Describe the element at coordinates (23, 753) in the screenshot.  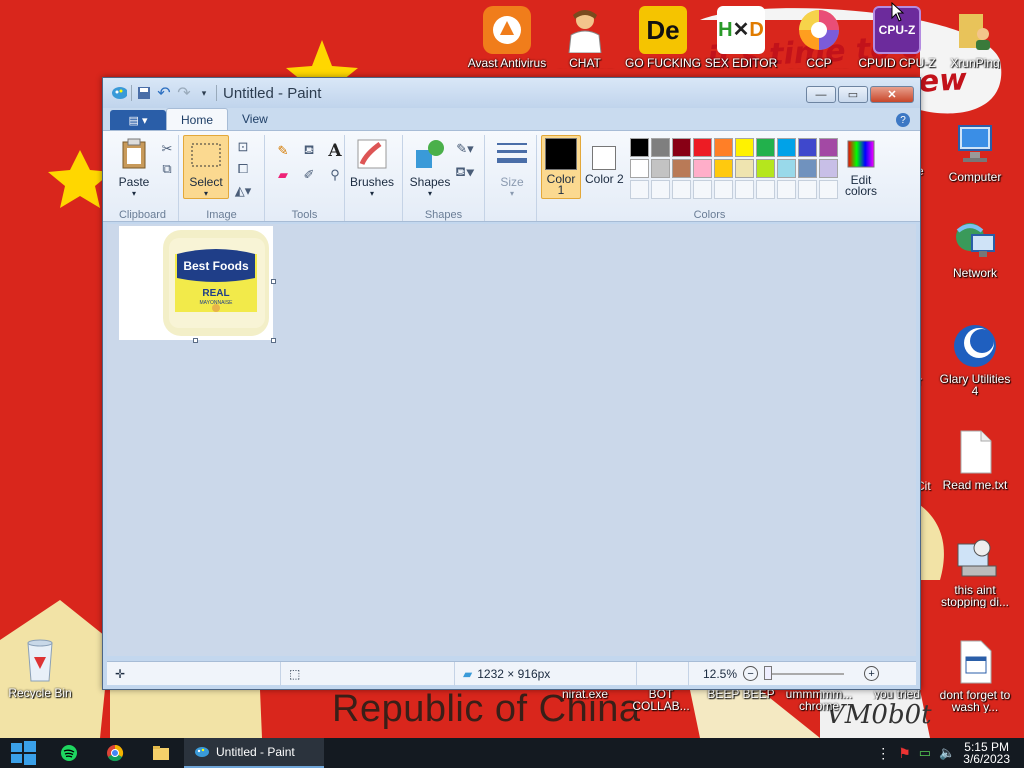
I see `start-button` at that location.